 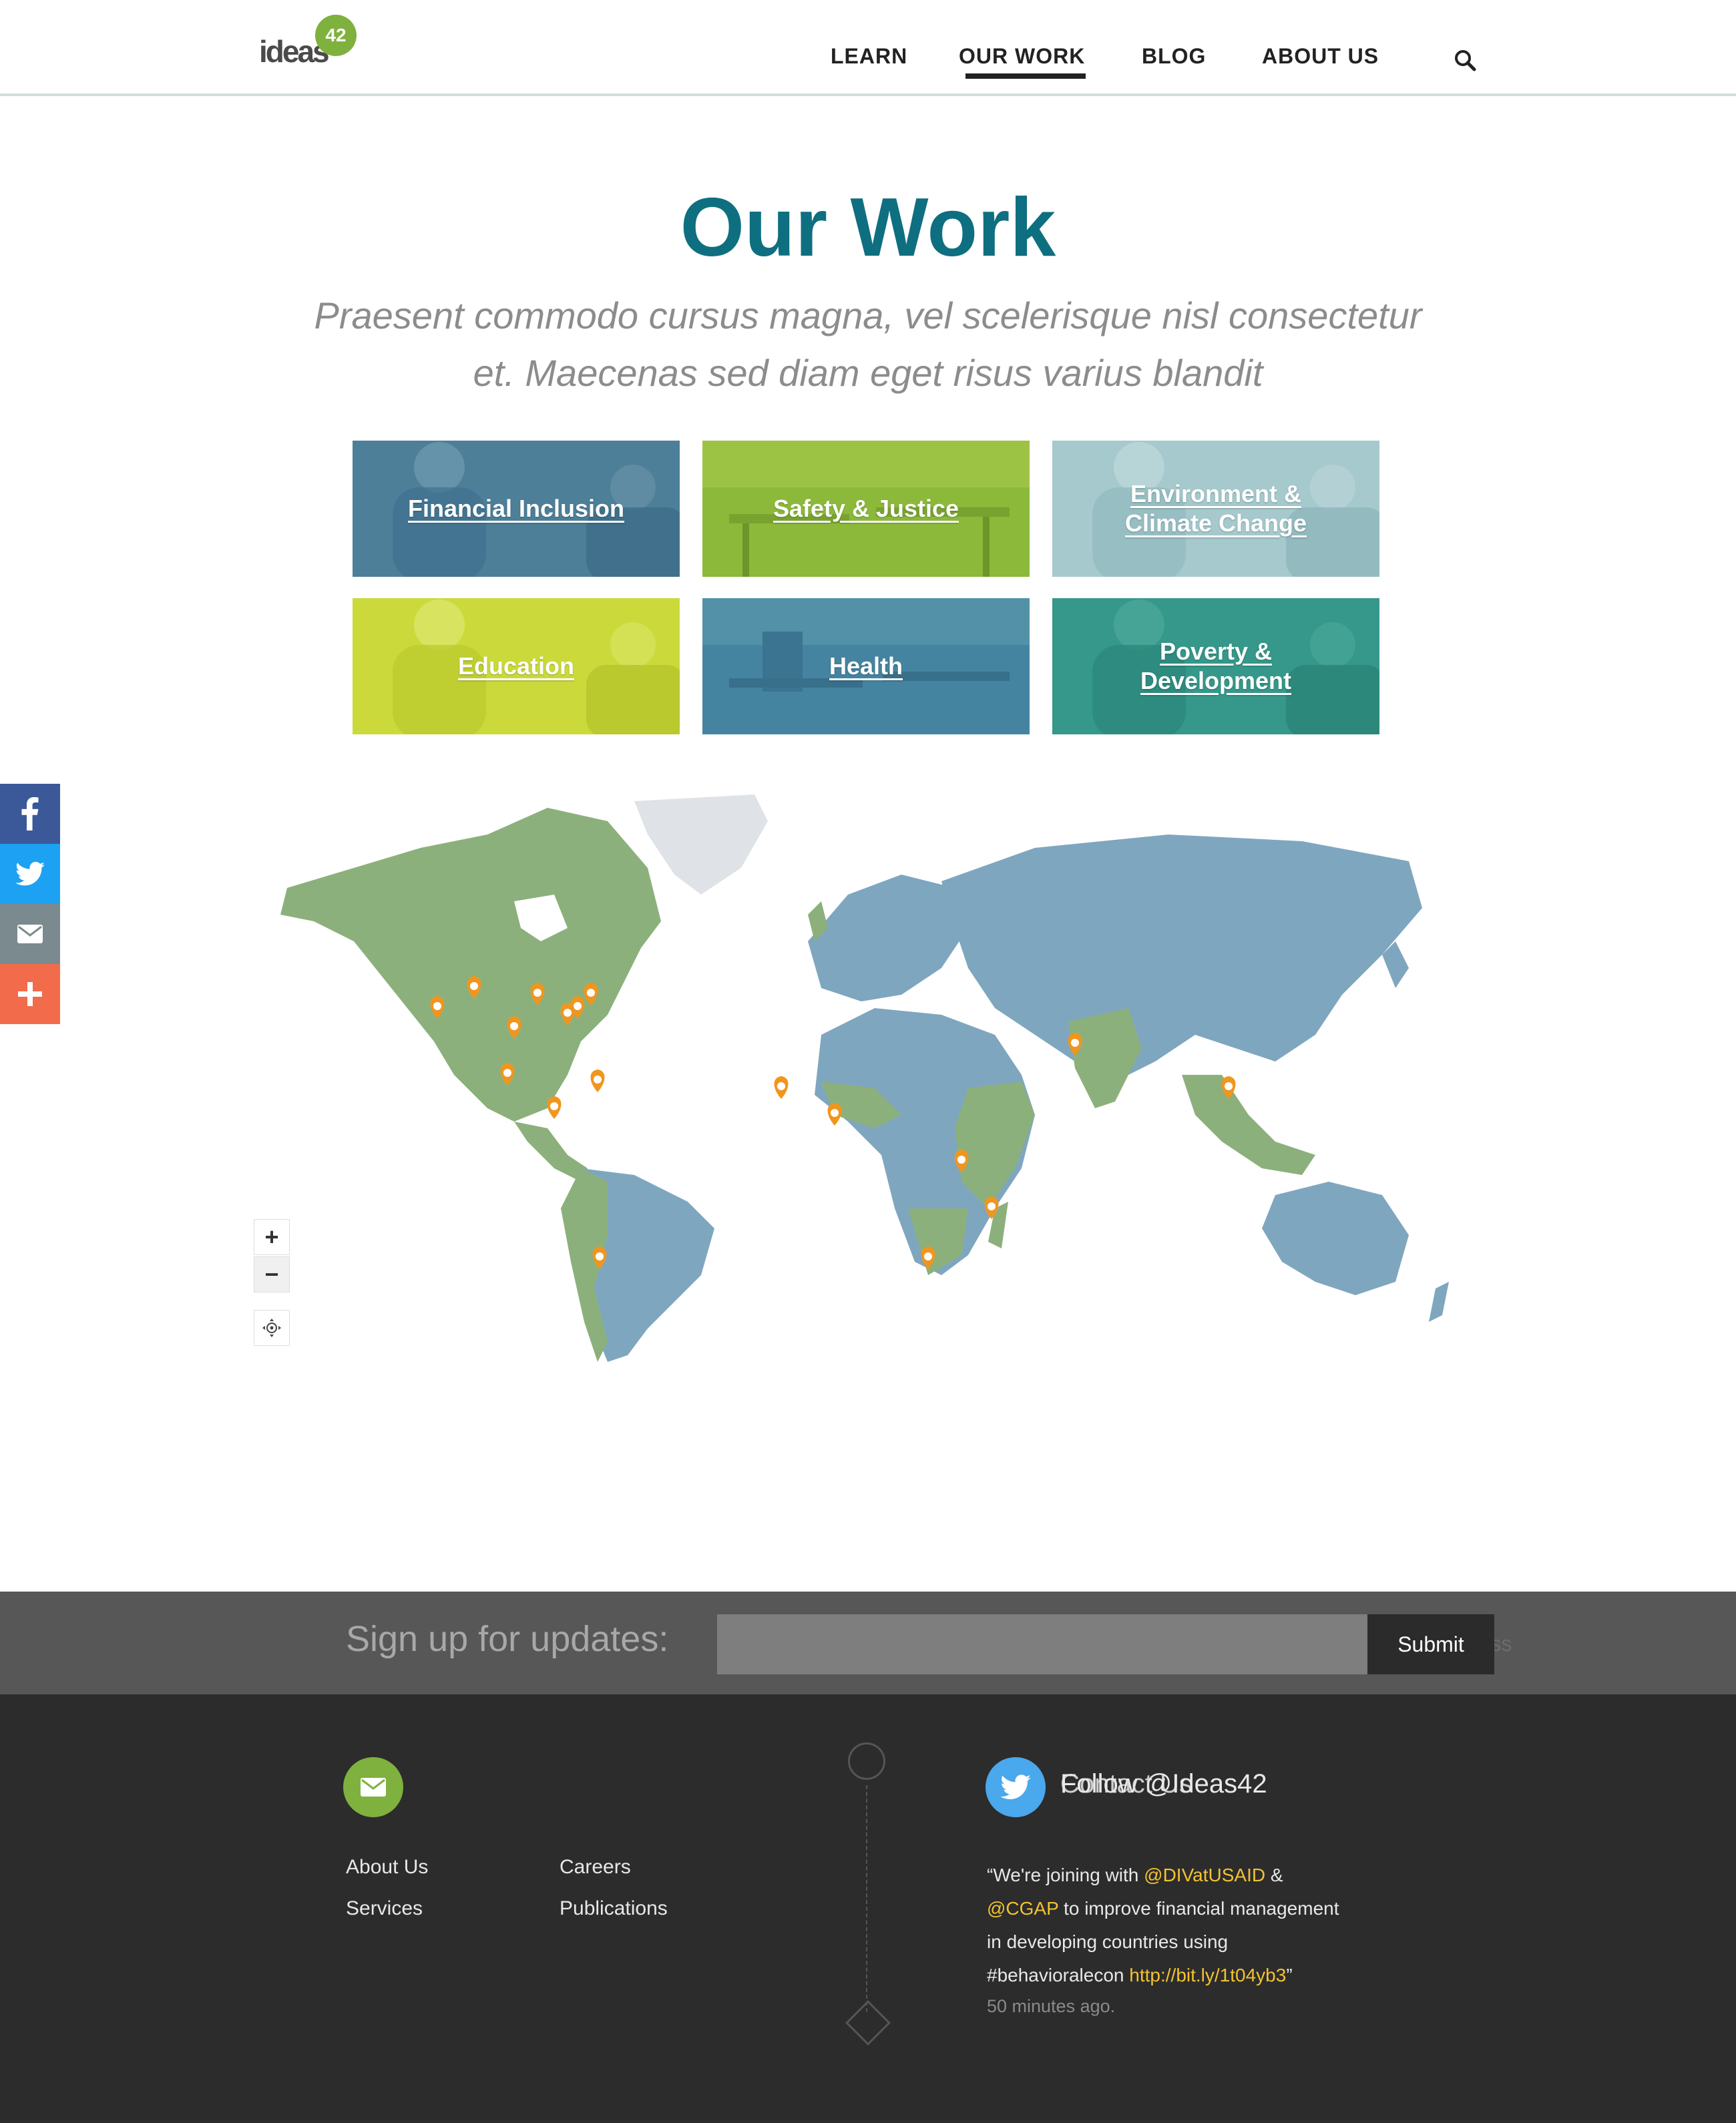 I want to click on twitter-handle: Follow @Ideas42 Contact Us, so click(x=1163, y=1784).